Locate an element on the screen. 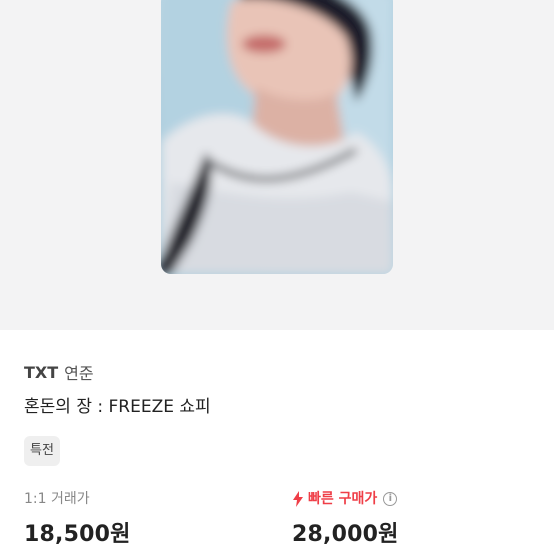 The image size is (554, 554). fast-price-label-row: 빠른 구매가 i is located at coordinates (345, 499).